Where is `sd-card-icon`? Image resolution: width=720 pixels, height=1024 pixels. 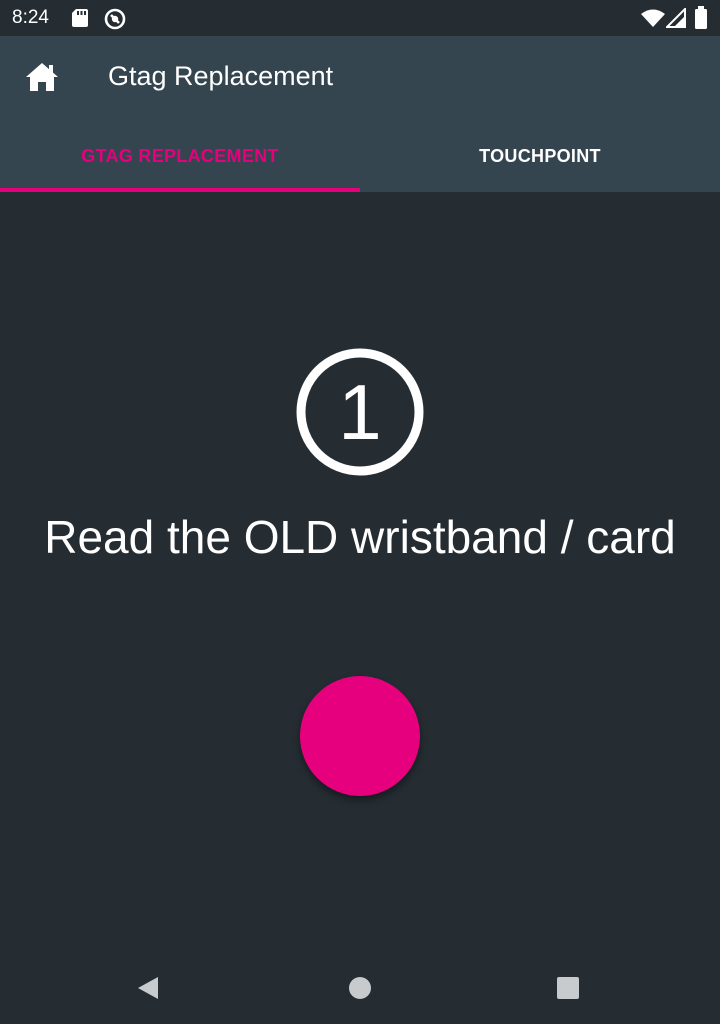
sd-card-icon is located at coordinates (80, 18).